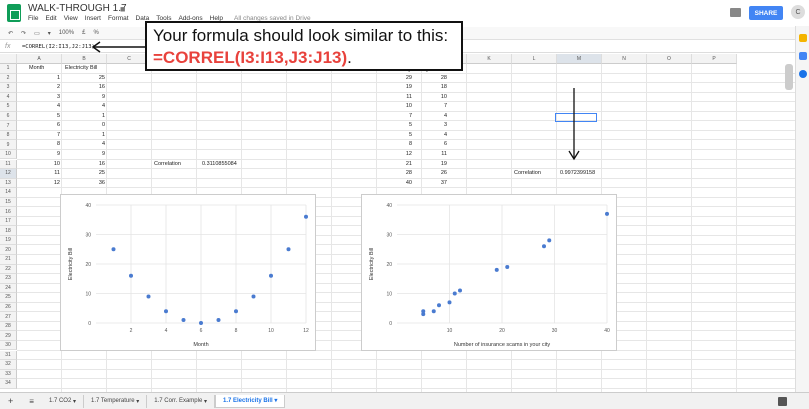 Image resolution: width=809 pixels, height=409 pixels. Describe the element at coordinates (77, 8) in the screenshot. I see `document-title: WALK-THROUGH 1.7` at that location.